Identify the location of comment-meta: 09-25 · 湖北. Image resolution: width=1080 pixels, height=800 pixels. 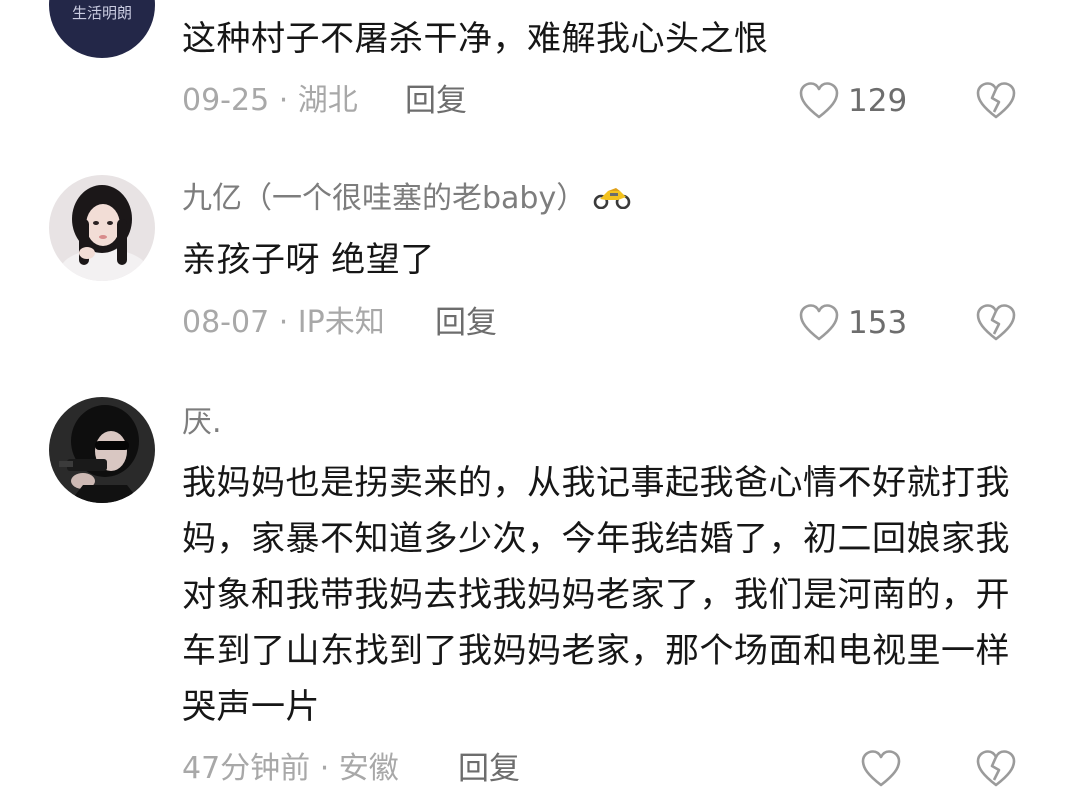
(270, 101).